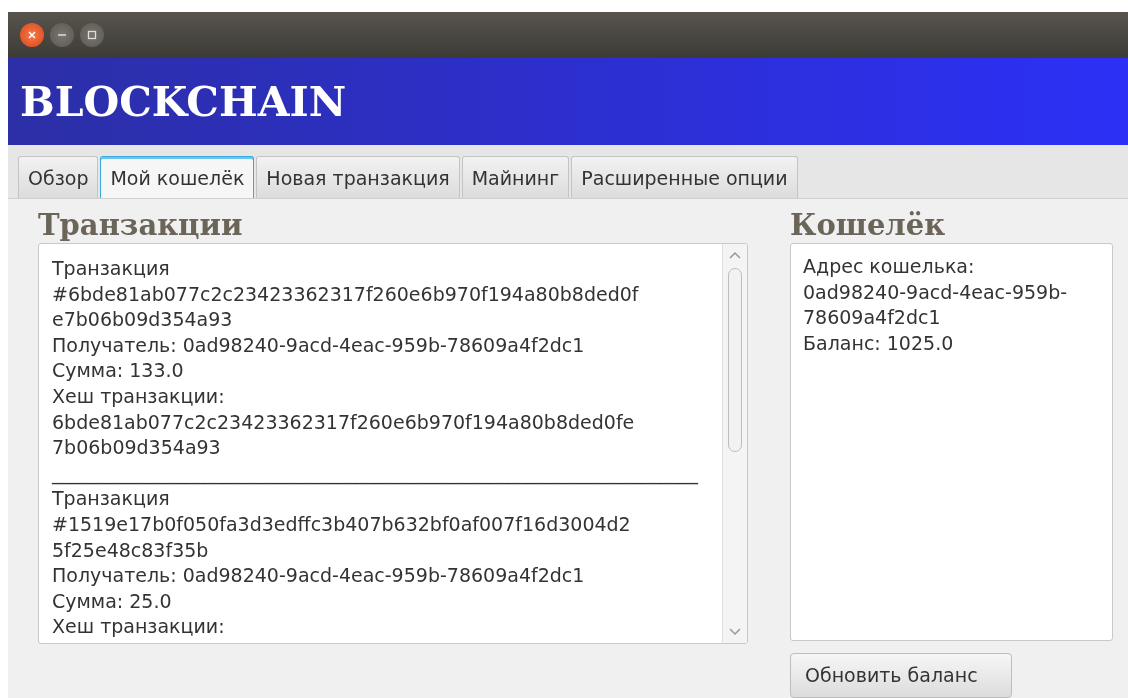  What do you see at coordinates (58, 177) in the screenshot?
I see `tab: Обзор` at bounding box center [58, 177].